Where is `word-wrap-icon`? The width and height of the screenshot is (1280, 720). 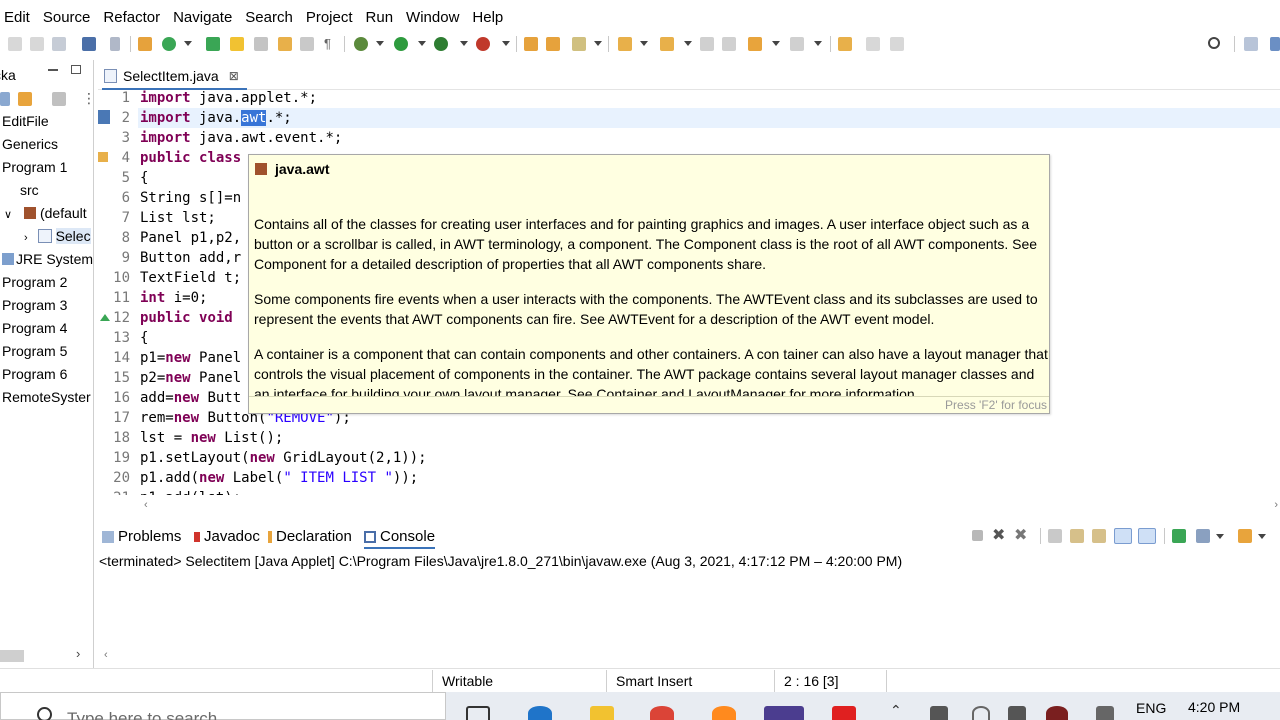
word-wrap-icon is located at coordinates (1099, 536).